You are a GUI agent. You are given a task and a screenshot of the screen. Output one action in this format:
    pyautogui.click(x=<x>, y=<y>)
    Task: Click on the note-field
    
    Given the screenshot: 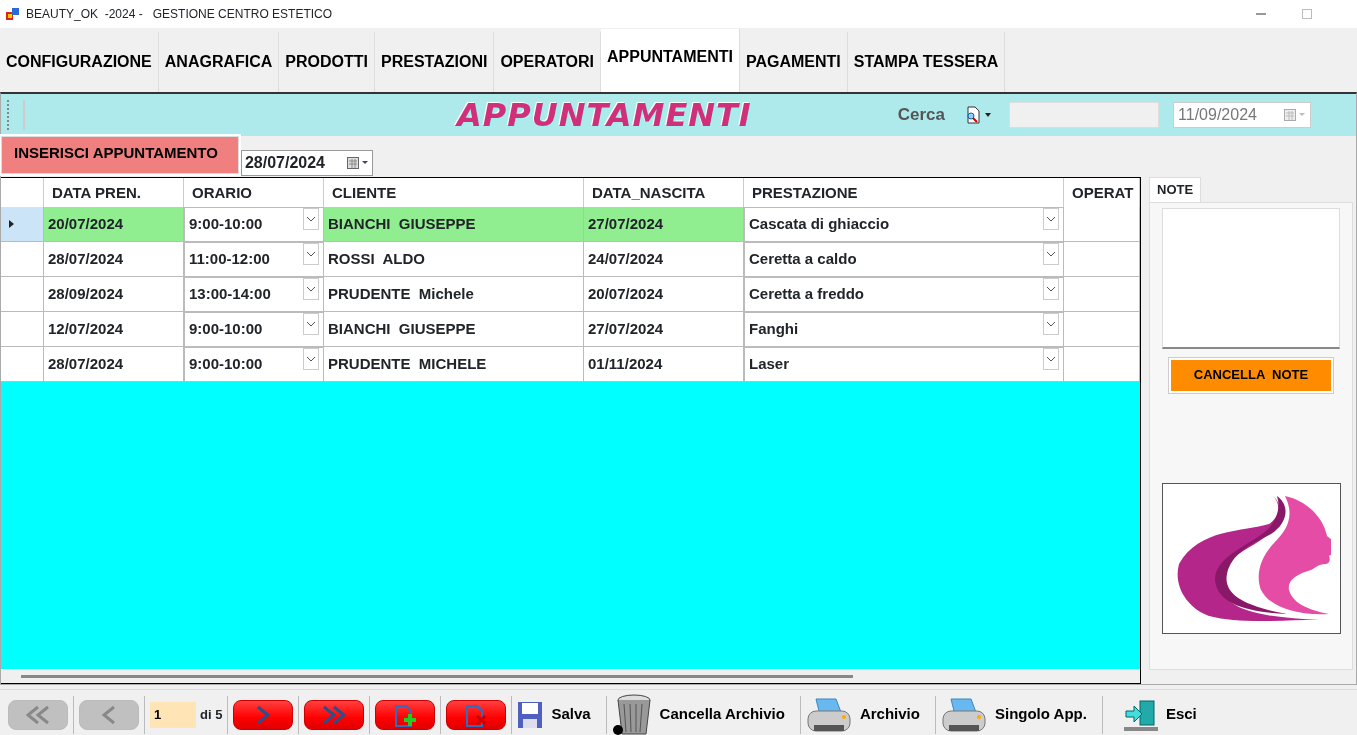 What is the action you would take?
    pyautogui.click(x=1251, y=278)
    